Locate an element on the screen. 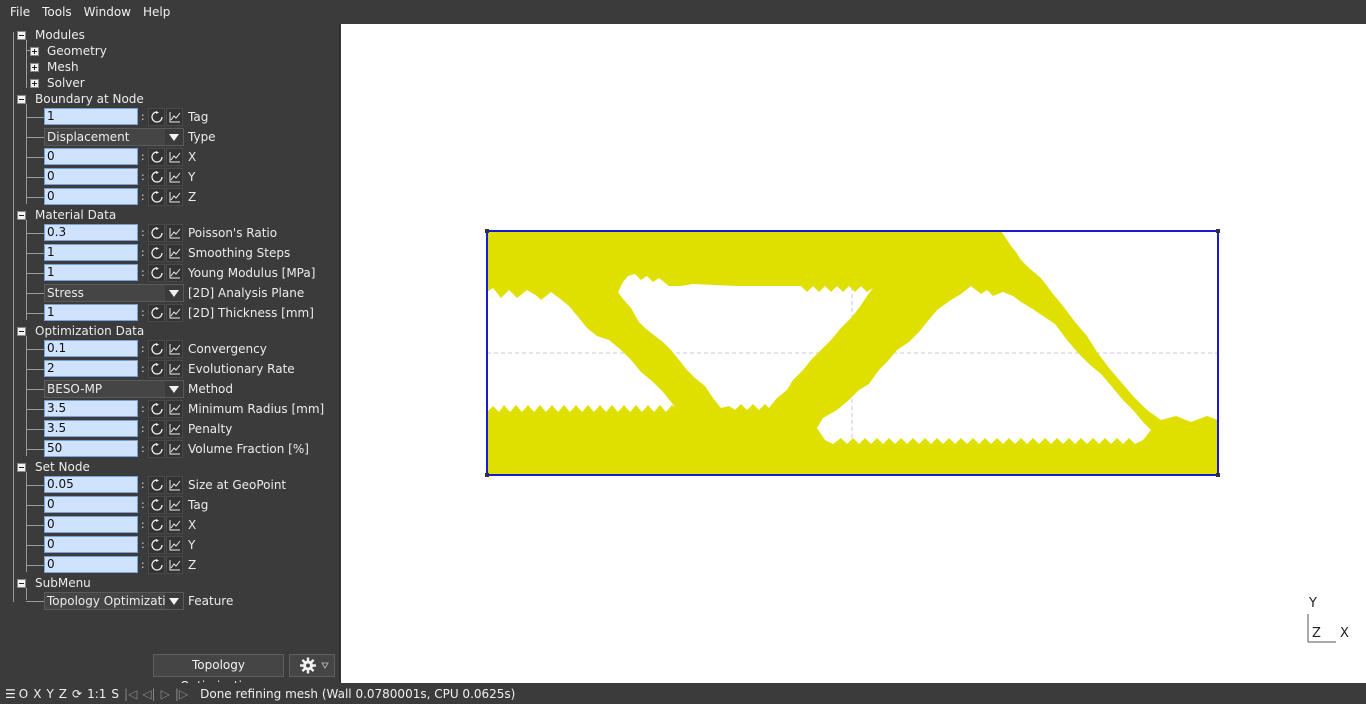 Image resolution: width=1366 pixels, height=704 pixels. thickness-row: 1 : [2D] Thickness [mm] is located at coordinates (170, 313).